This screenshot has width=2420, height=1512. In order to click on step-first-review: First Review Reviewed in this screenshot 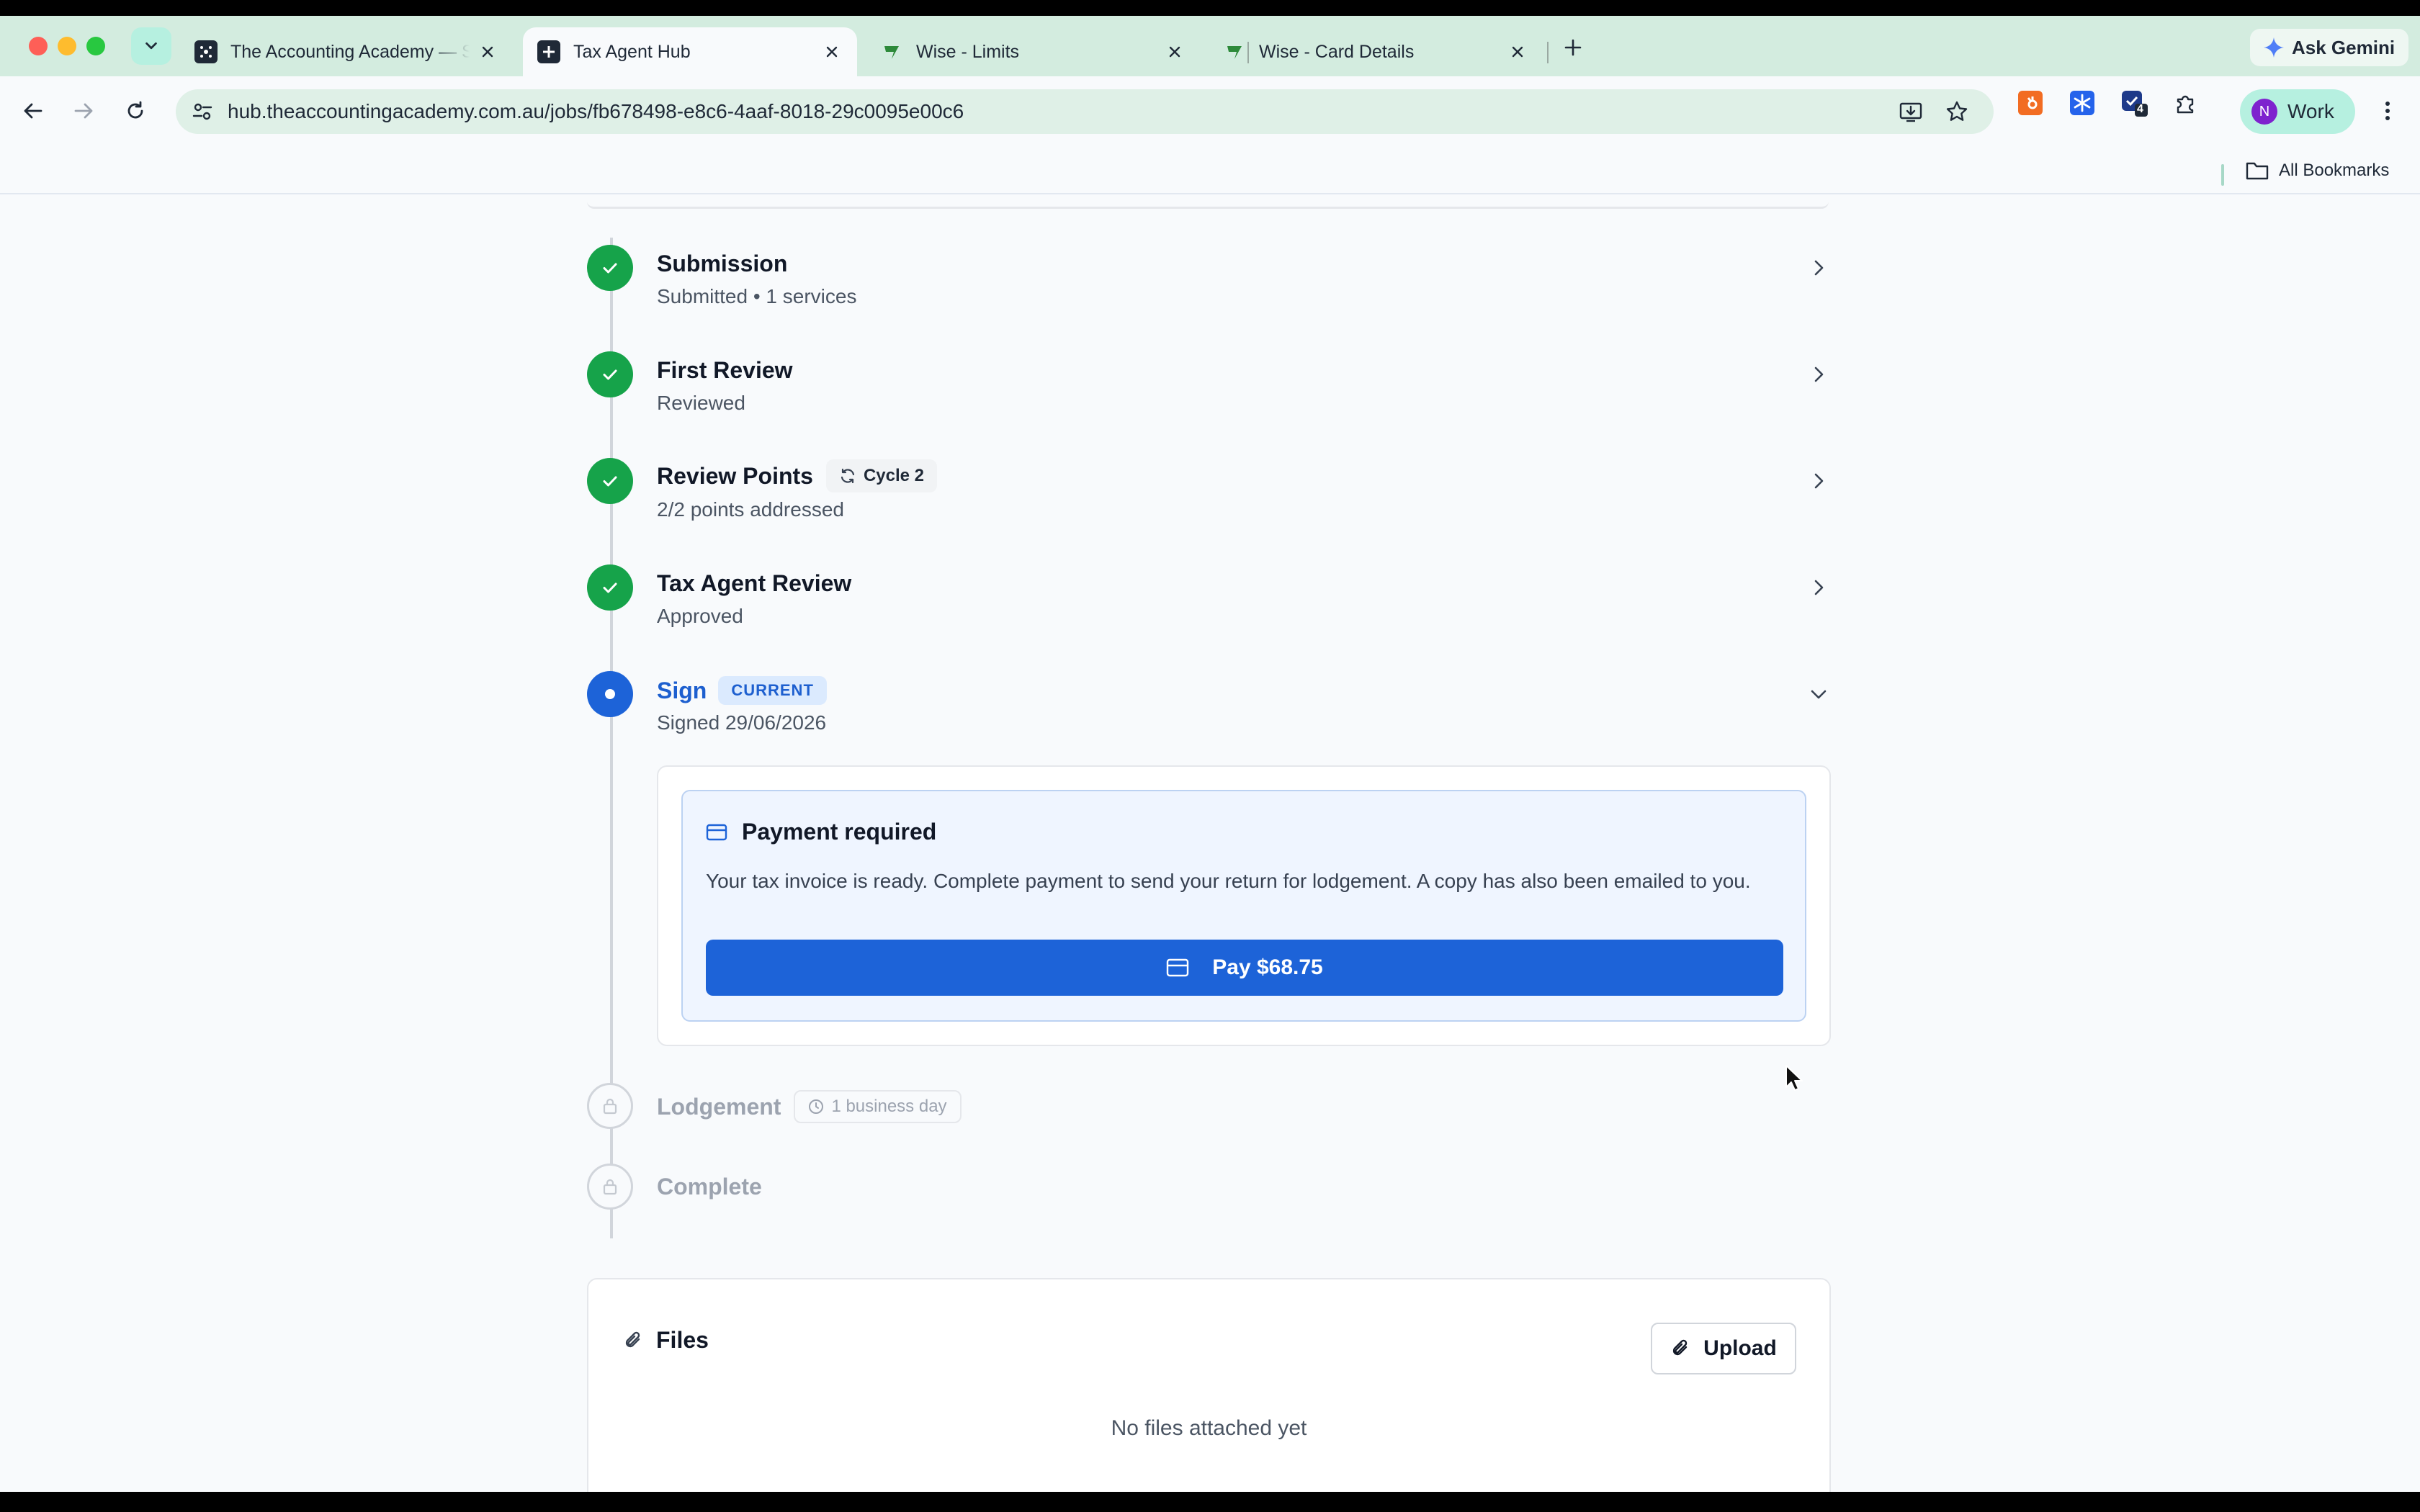, I will do `click(1208, 383)`.